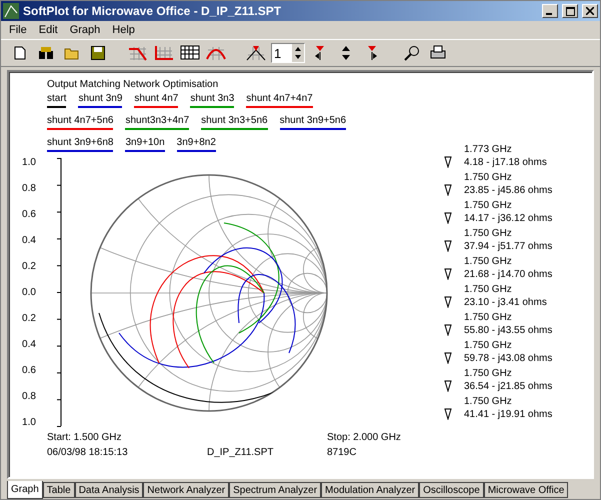 This screenshot has height=500, width=601. I want to click on close-button, so click(590, 11).